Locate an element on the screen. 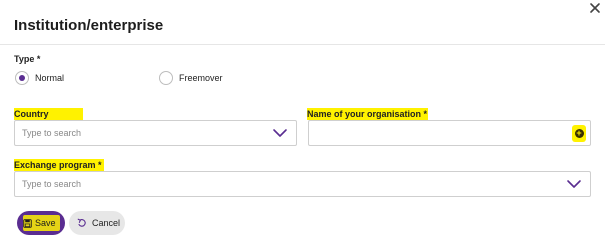  add-circle-icon: + is located at coordinates (579, 133).